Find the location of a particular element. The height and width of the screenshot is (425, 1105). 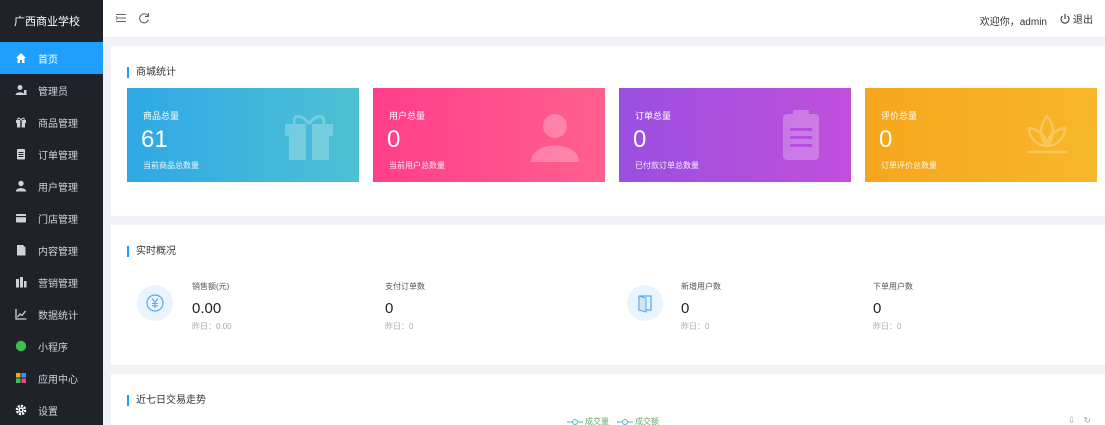

sidebar-item-home: 首页 is located at coordinates (51, 58).